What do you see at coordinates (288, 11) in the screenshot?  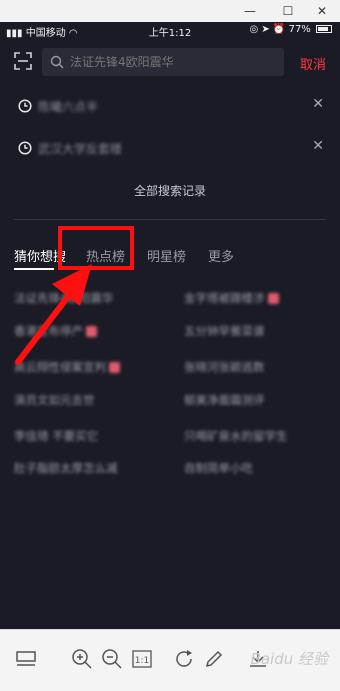 I see `maximize-button: ☐` at bounding box center [288, 11].